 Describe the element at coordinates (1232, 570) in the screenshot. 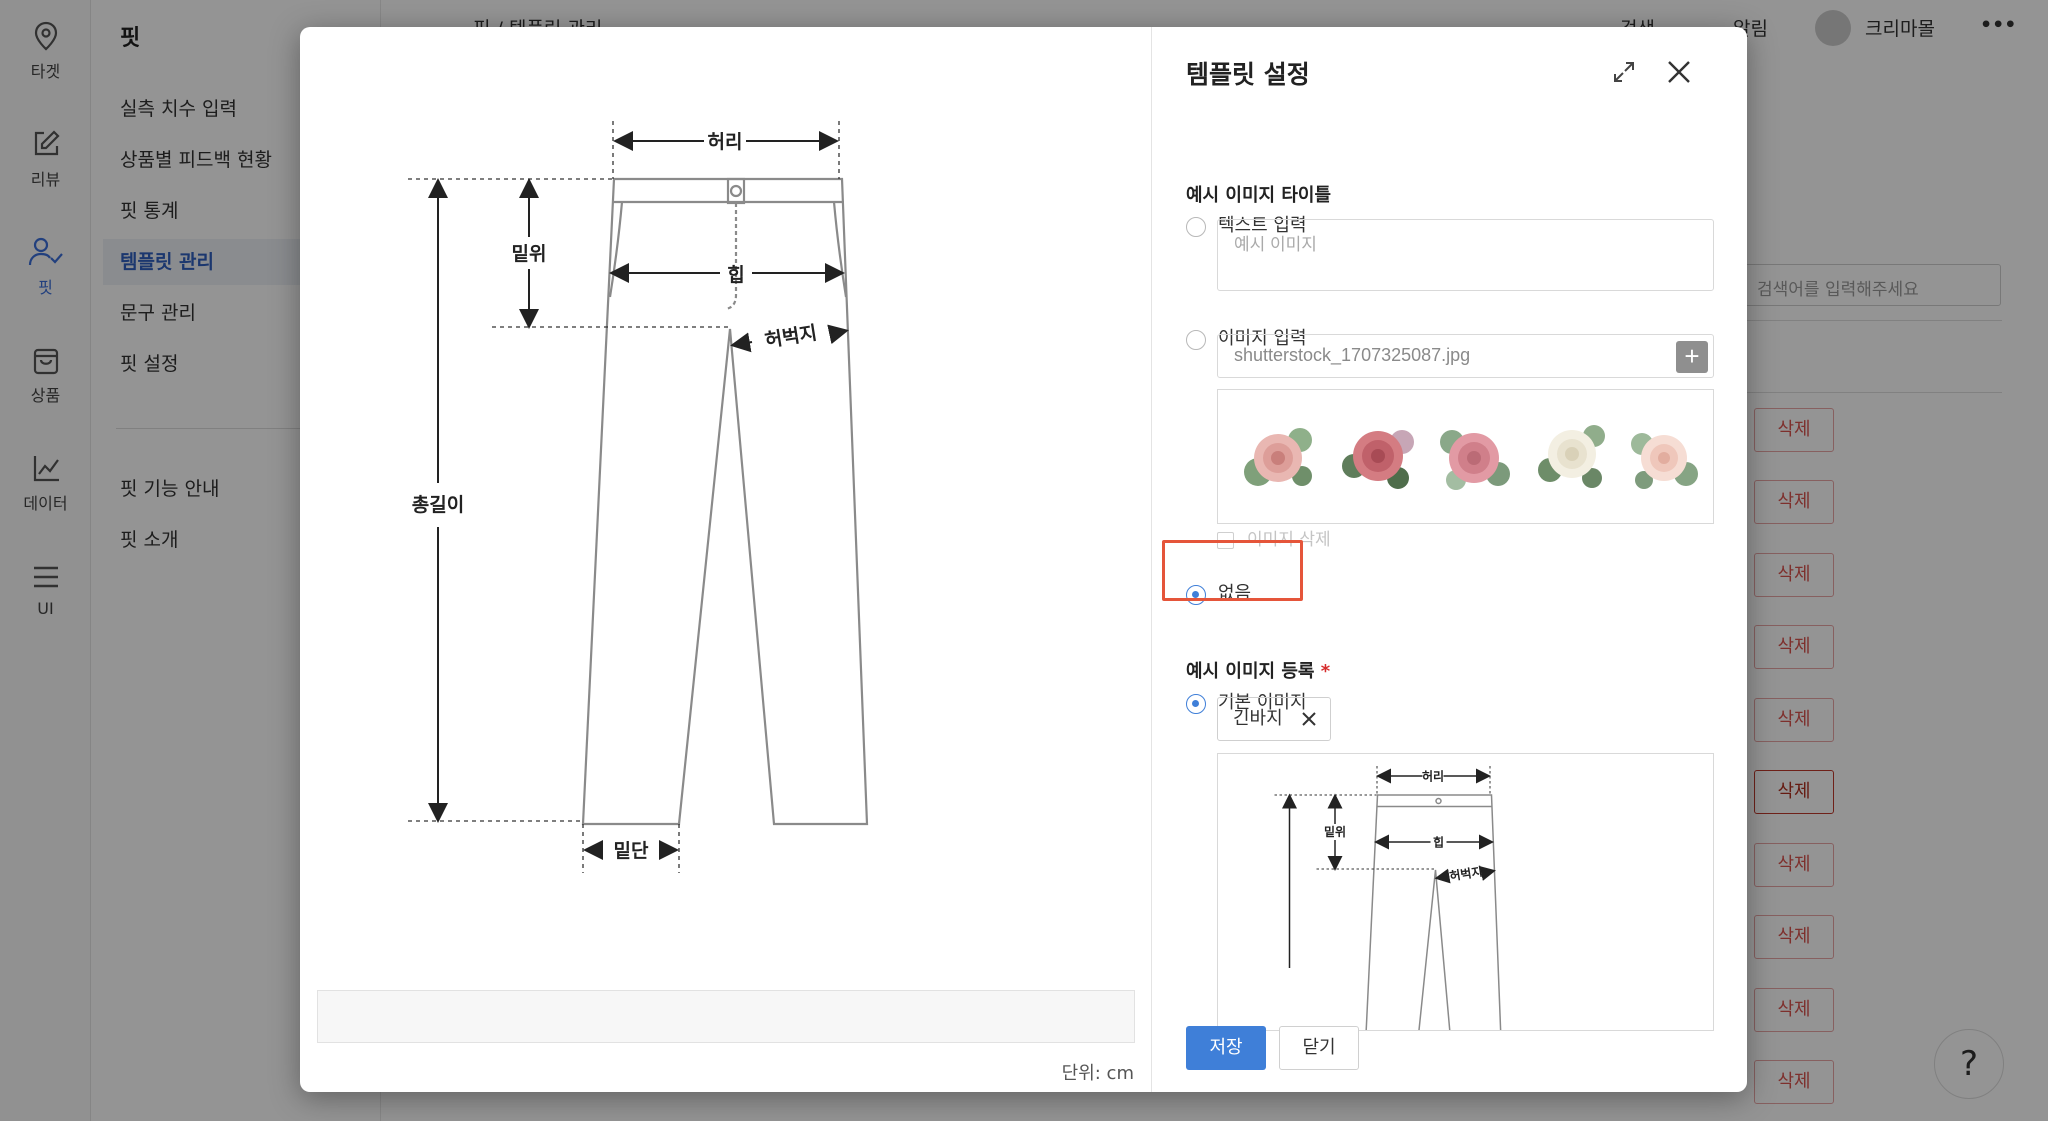

I see `highlight-annotation` at that location.